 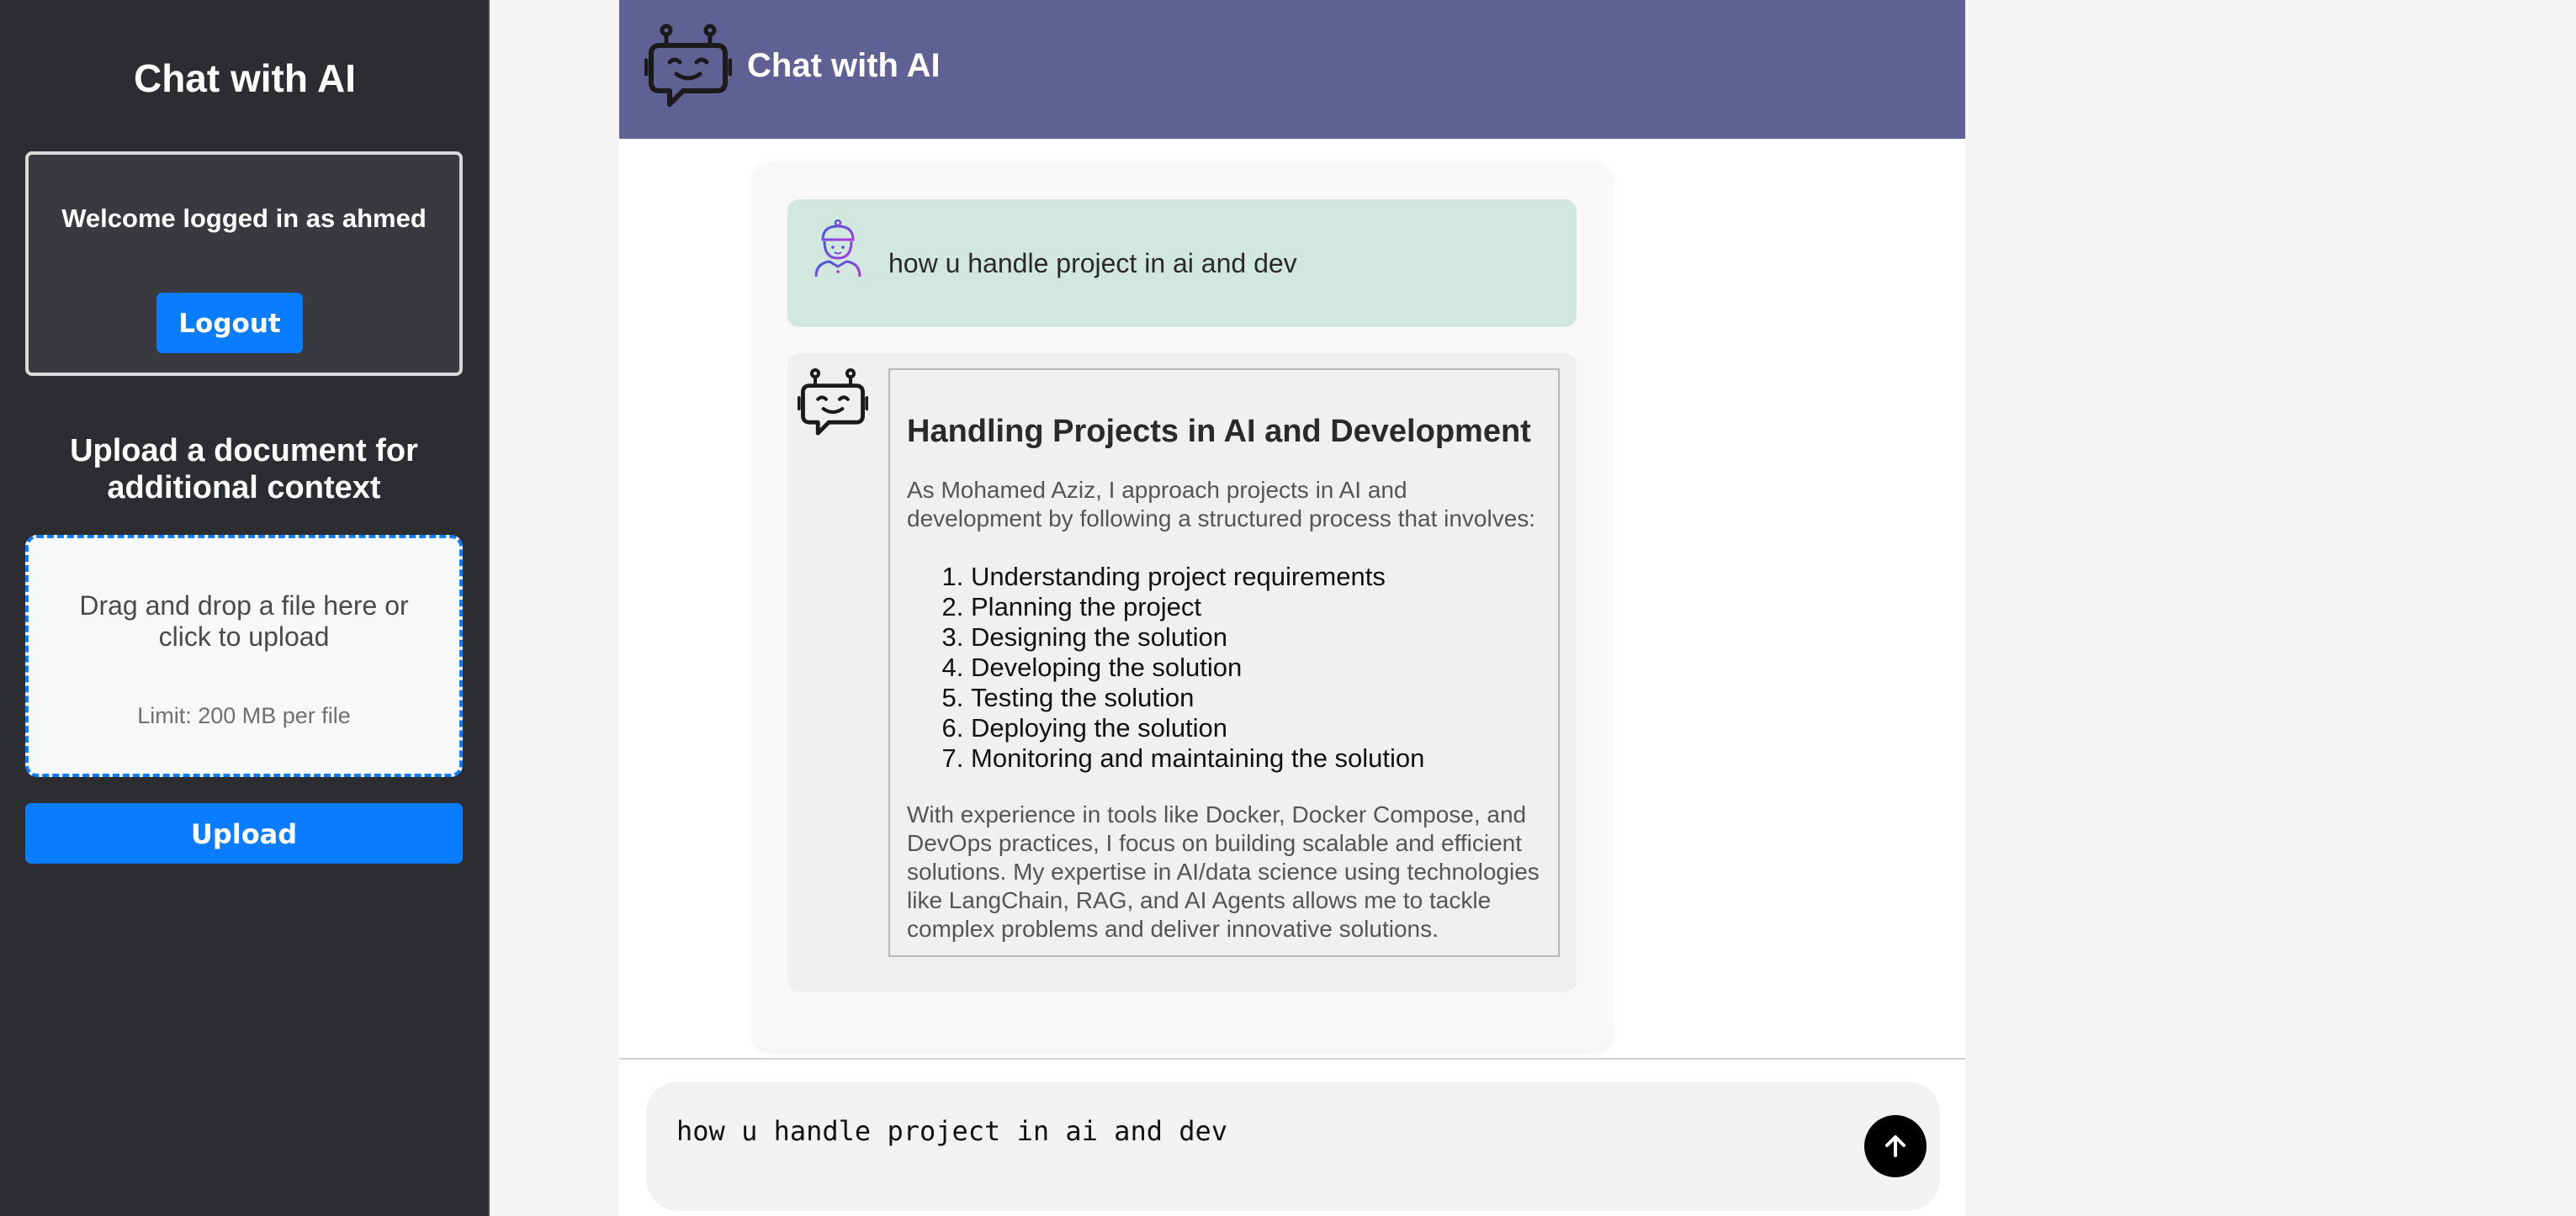 I want to click on user-message: how u handle project in ai and dev, so click(x=1182, y=263).